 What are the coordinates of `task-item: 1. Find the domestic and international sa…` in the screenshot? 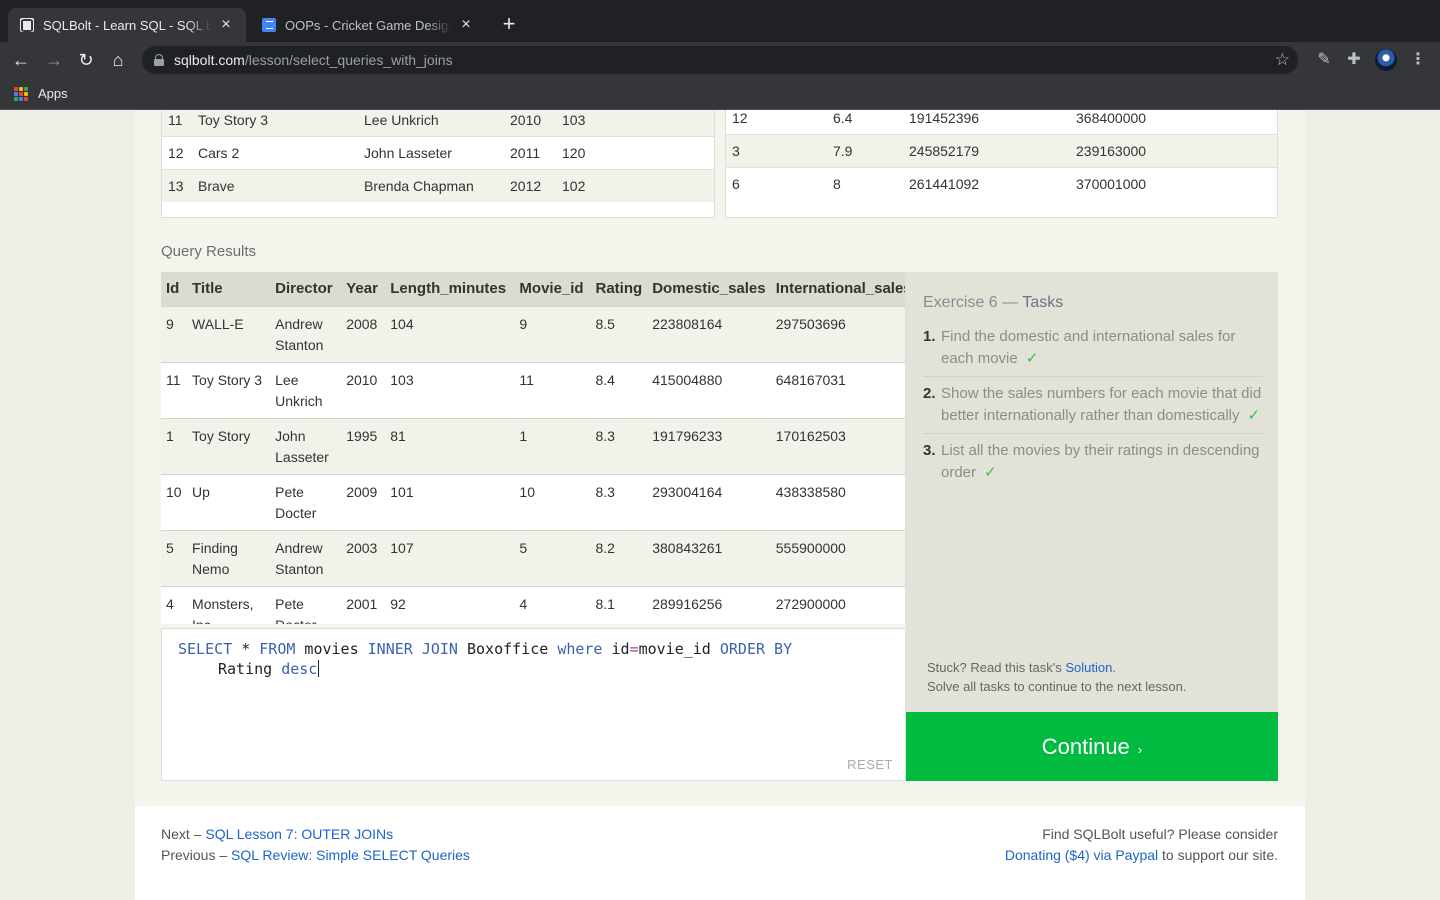 It's located at (1093, 350).